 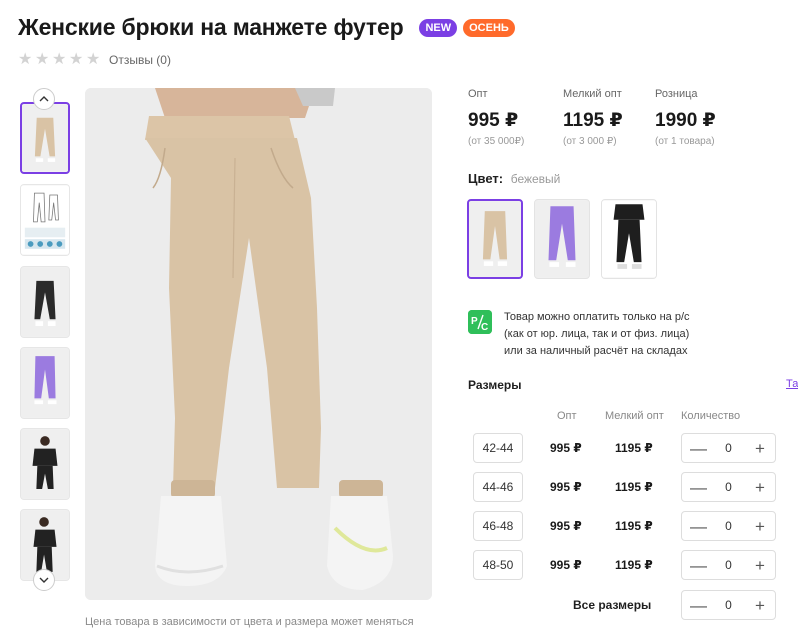 I want to click on size-label: 48-50, so click(x=498, y=565).